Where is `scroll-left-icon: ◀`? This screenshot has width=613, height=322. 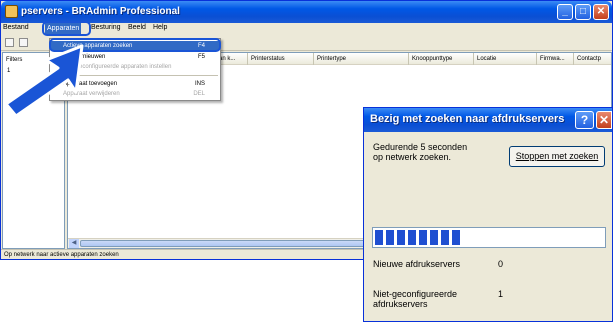
scroll-left-icon: ◀ is located at coordinates (74, 243).